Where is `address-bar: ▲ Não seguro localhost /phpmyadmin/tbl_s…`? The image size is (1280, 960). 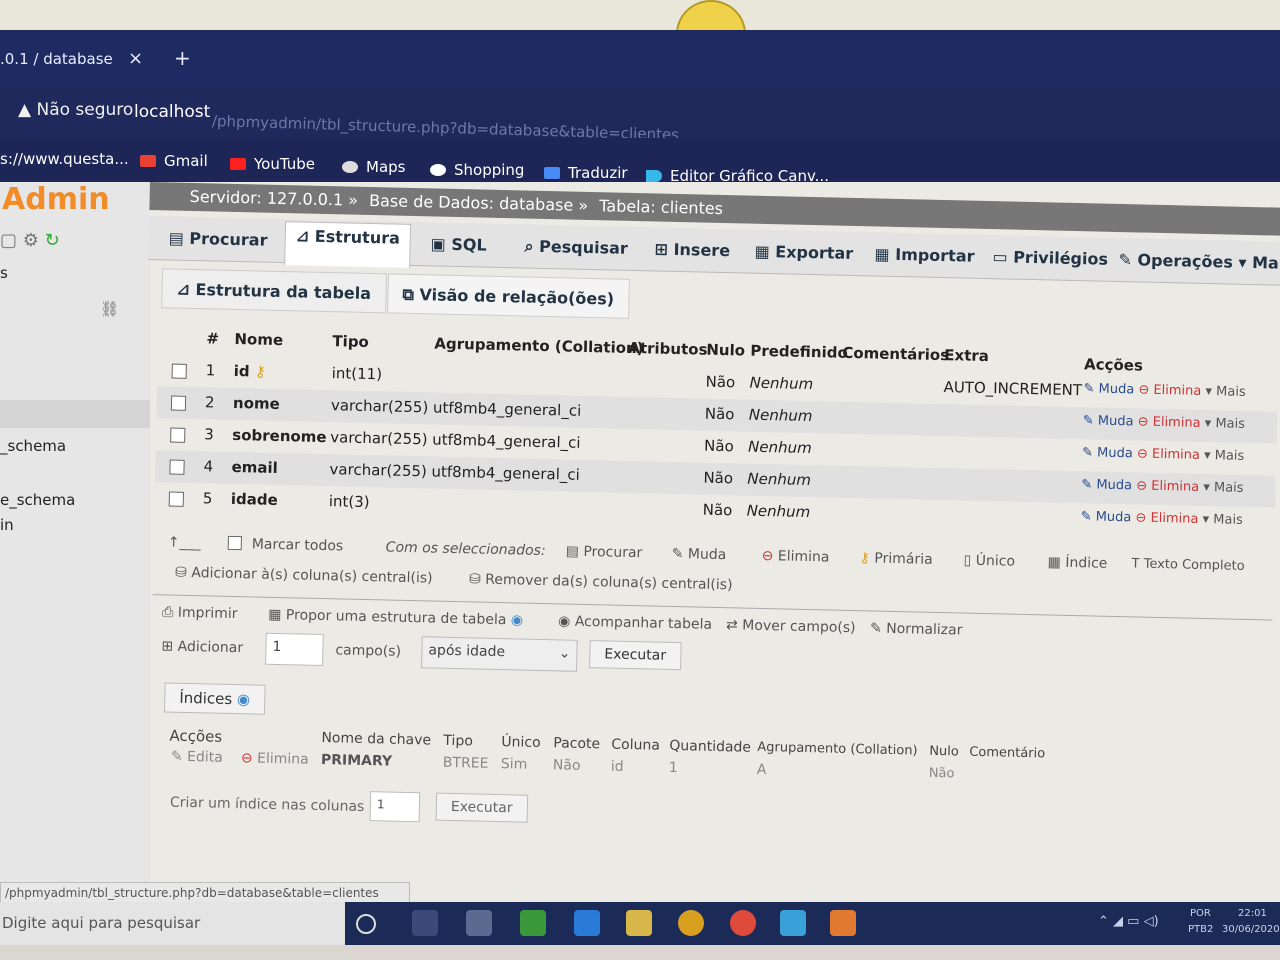 address-bar: ▲ Não seguro localhost /phpmyadmin/tbl_s… is located at coordinates (640, 116).